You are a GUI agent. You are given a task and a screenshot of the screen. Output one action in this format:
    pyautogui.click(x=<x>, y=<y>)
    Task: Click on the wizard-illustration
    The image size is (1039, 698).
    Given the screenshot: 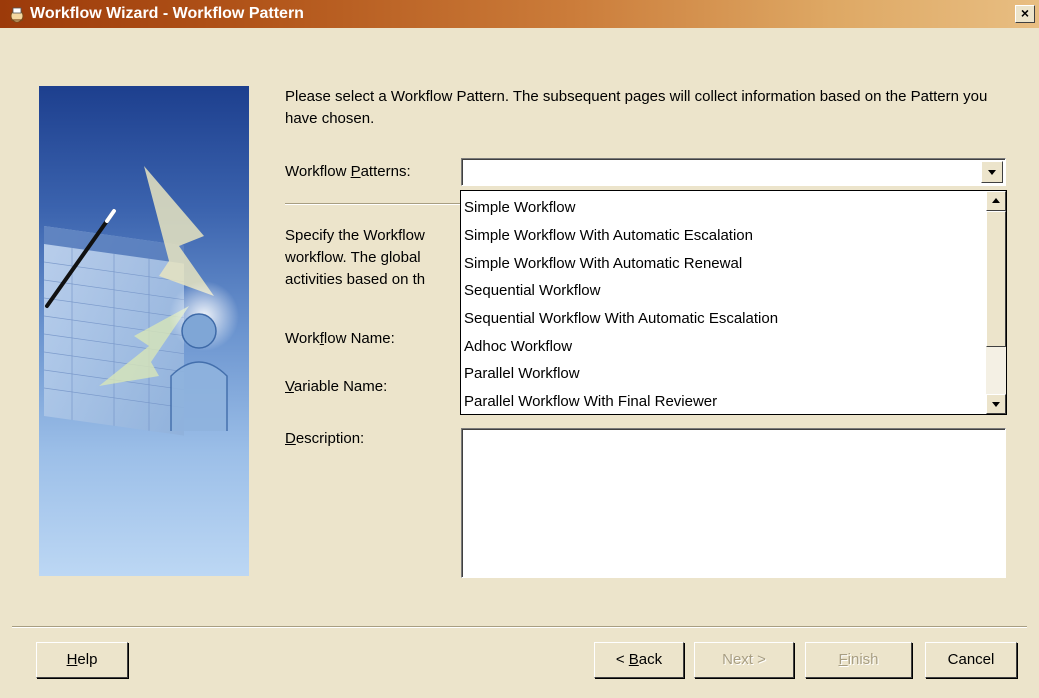 What is the action you would take?
    pyautogui.click(x=144, y=331)
    